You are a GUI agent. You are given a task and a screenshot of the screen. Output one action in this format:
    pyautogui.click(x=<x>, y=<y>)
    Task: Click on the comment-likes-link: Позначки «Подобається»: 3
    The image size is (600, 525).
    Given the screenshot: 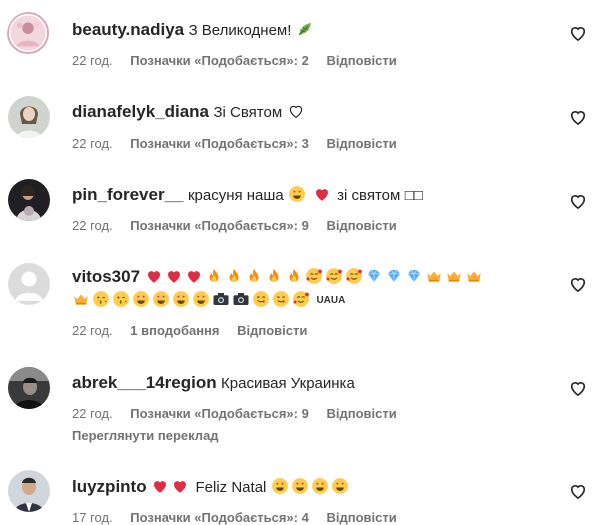 What is the action you would take?
    pyautogui.click(x=219, y=143)
    